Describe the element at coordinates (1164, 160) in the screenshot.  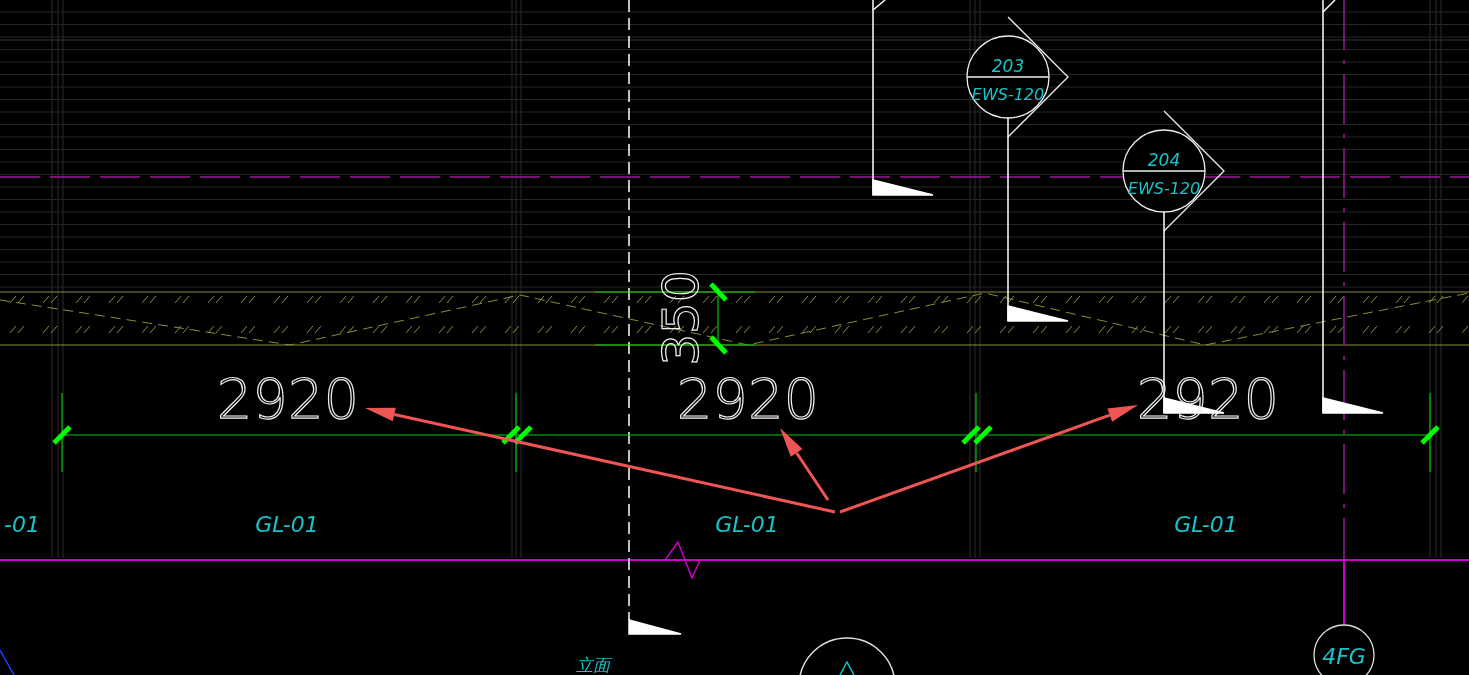
I see `section-number: 204` at that location.